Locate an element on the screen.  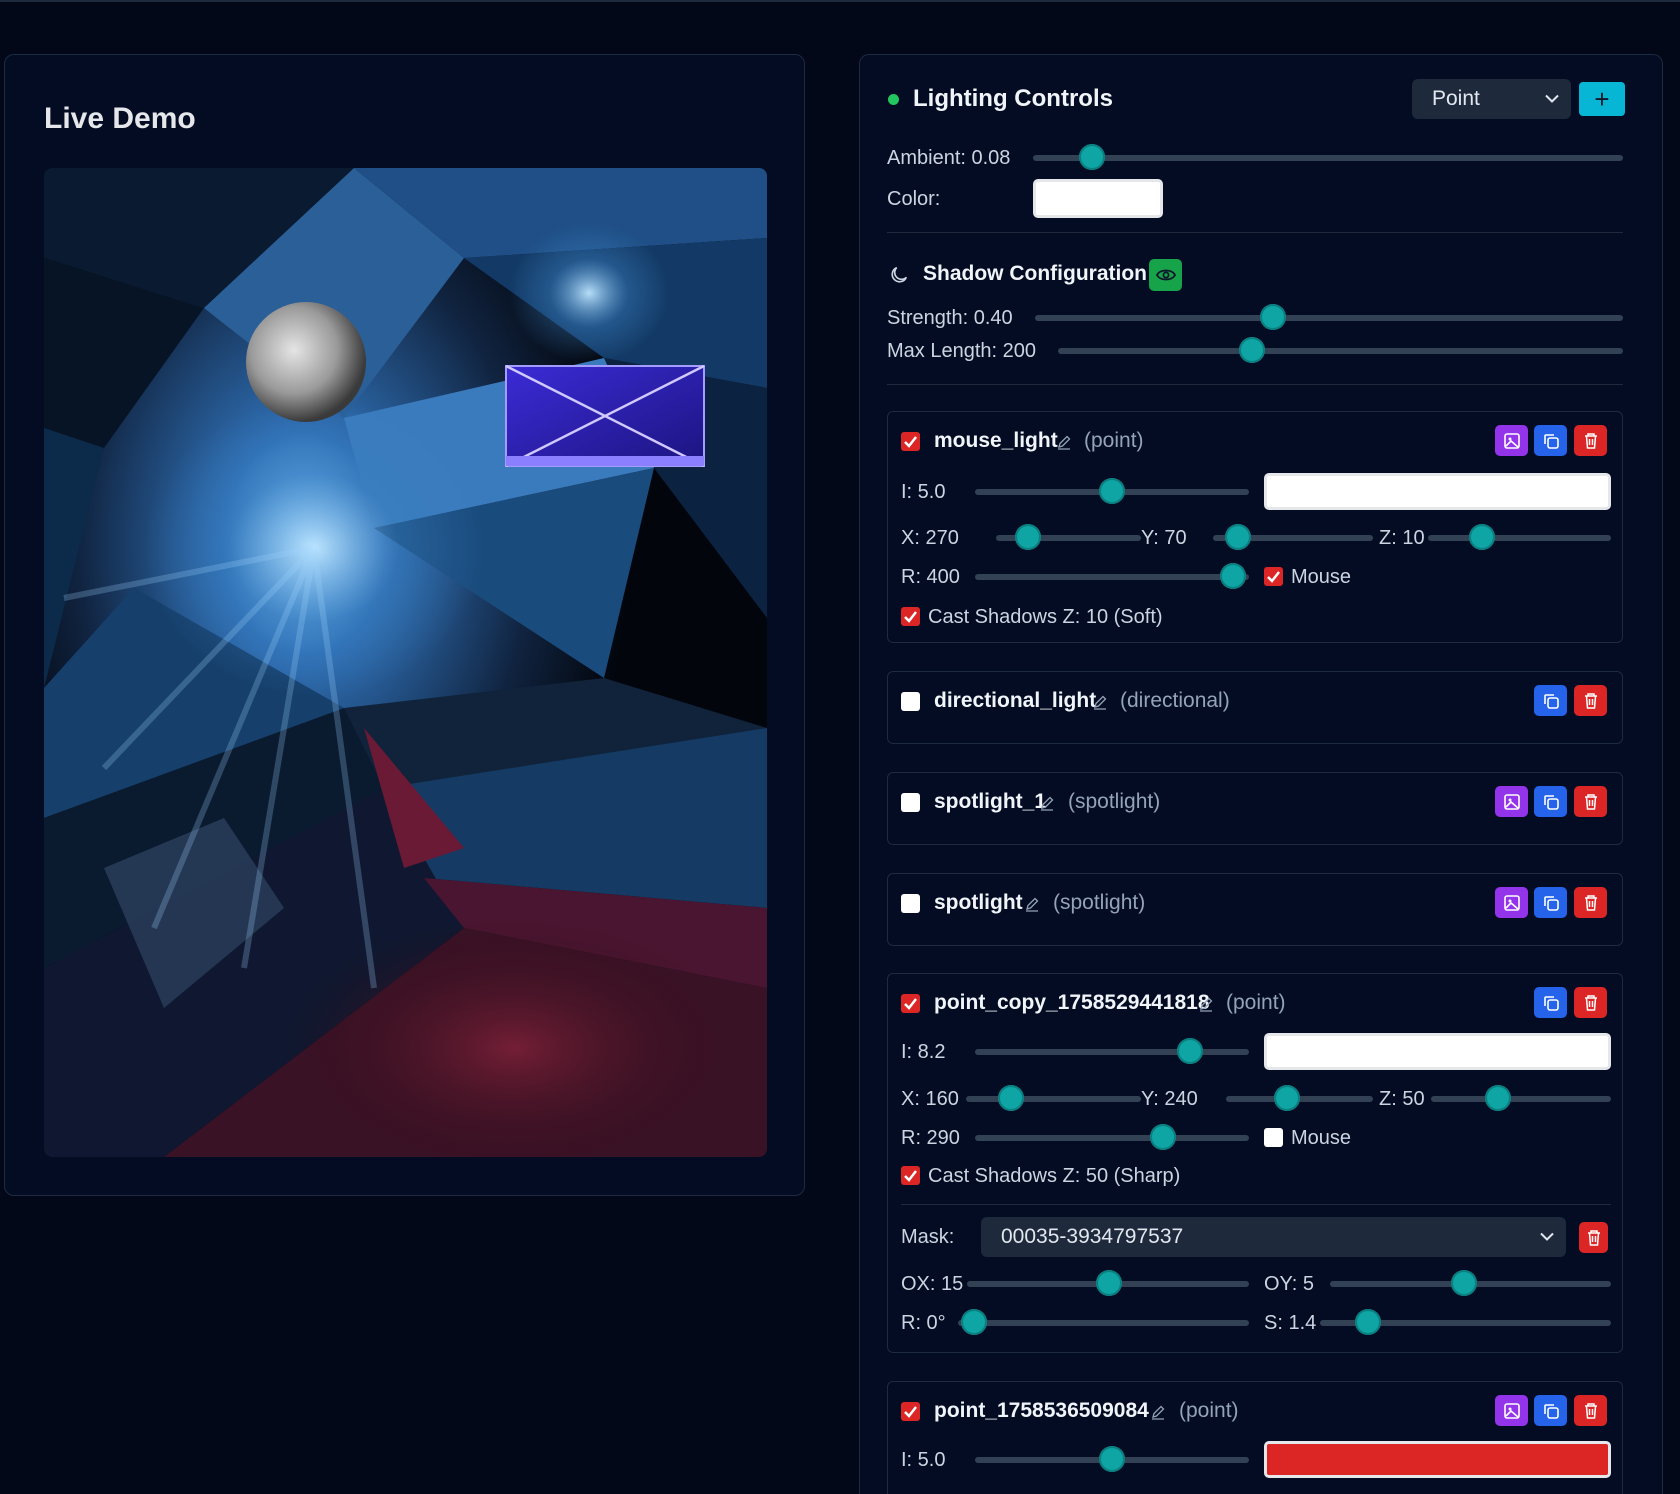
light-type-select: Point is located at coordinates (1491, 99).